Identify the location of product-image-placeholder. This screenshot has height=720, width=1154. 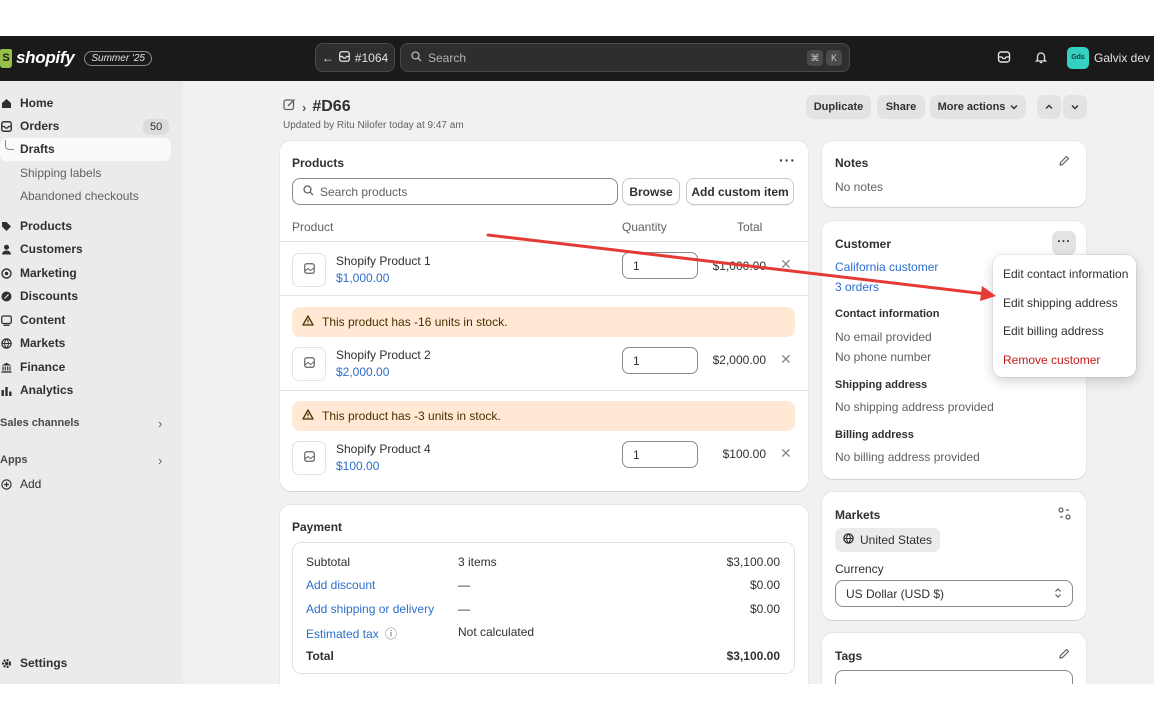
(309, 458).